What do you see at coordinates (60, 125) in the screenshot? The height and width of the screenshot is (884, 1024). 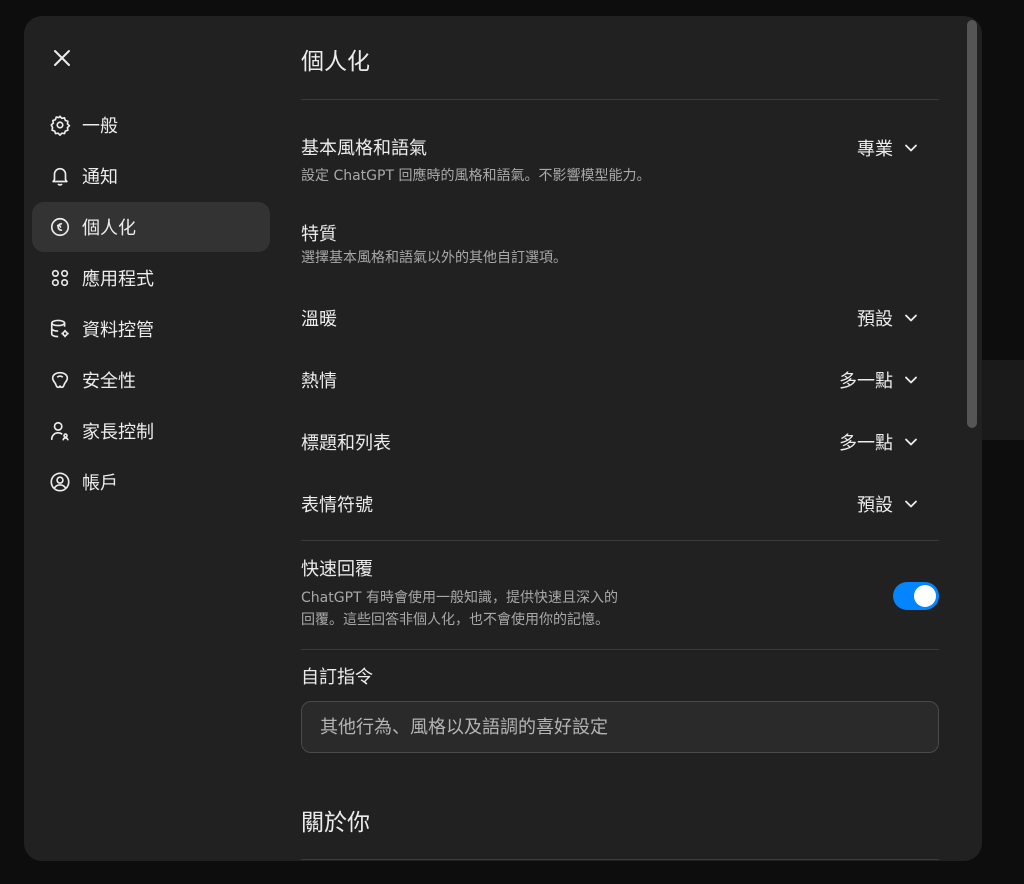 I see `gear-icon` at bounding box center [60, 125].